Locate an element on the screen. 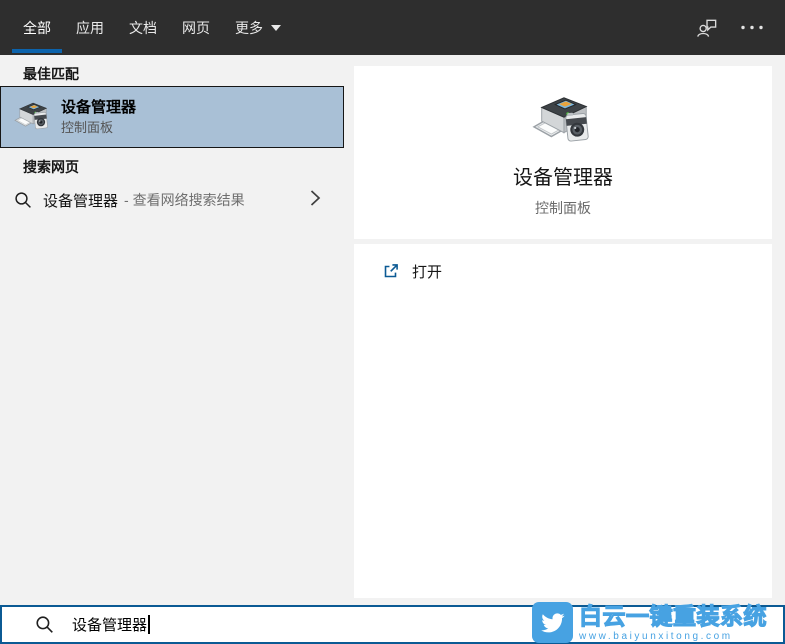 The image size is (785, 644). tab-documents-label: 文档 is located at coordinates (143, 27).